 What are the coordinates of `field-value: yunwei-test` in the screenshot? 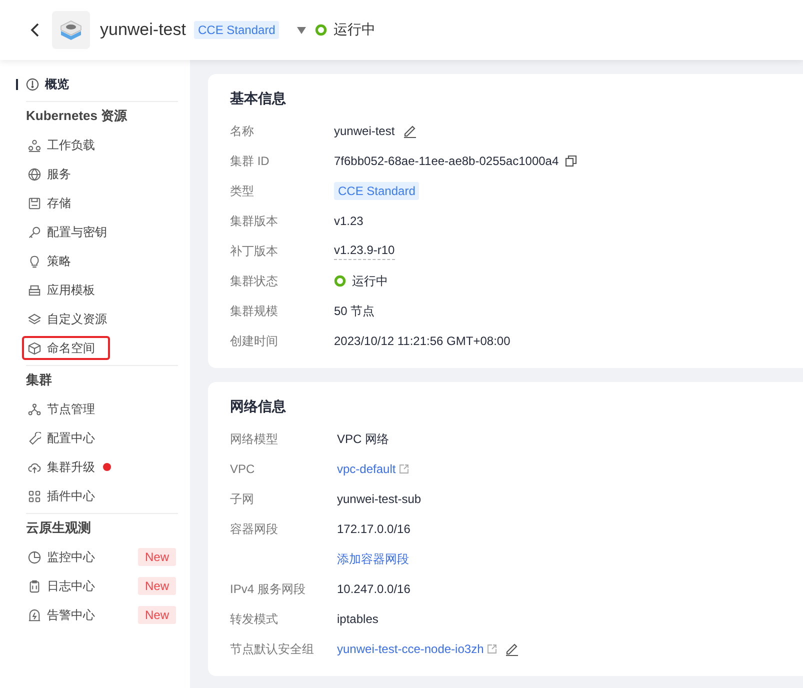 It's located at (364, 131).